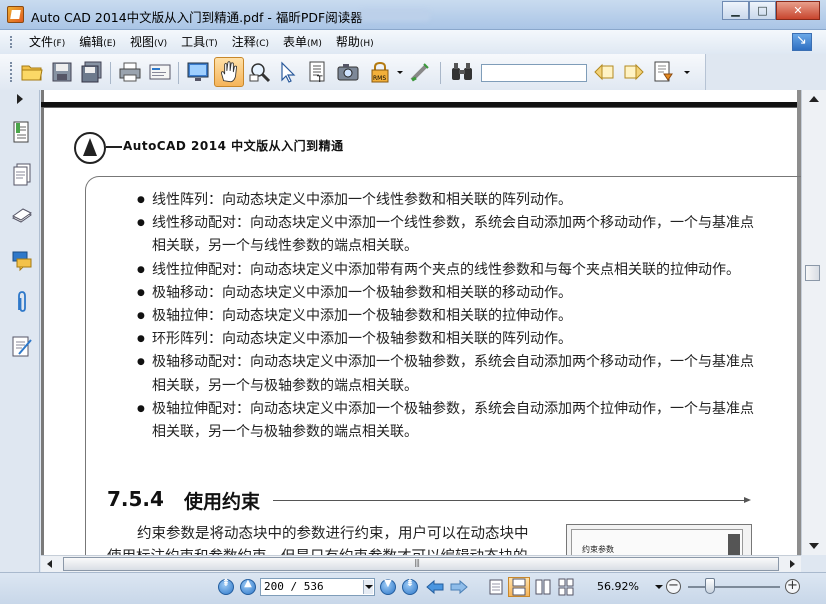 The image size is (826, 604). What do you see at coordinates (634, 72) in the screenshot?
I see `find-next-icon` at bounding box center [634, 72].